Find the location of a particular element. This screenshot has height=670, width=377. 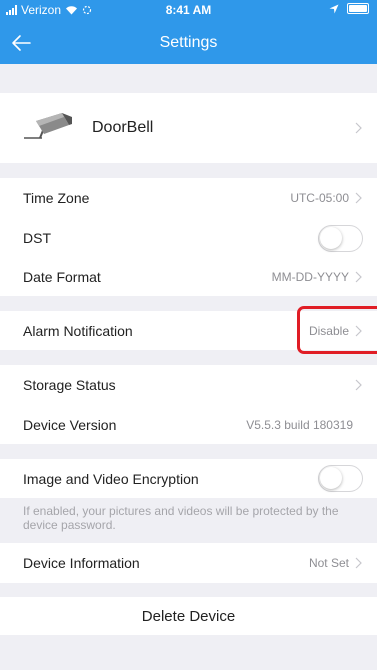

delete-device-button: Delete Device is located at coordinates (188, 616).